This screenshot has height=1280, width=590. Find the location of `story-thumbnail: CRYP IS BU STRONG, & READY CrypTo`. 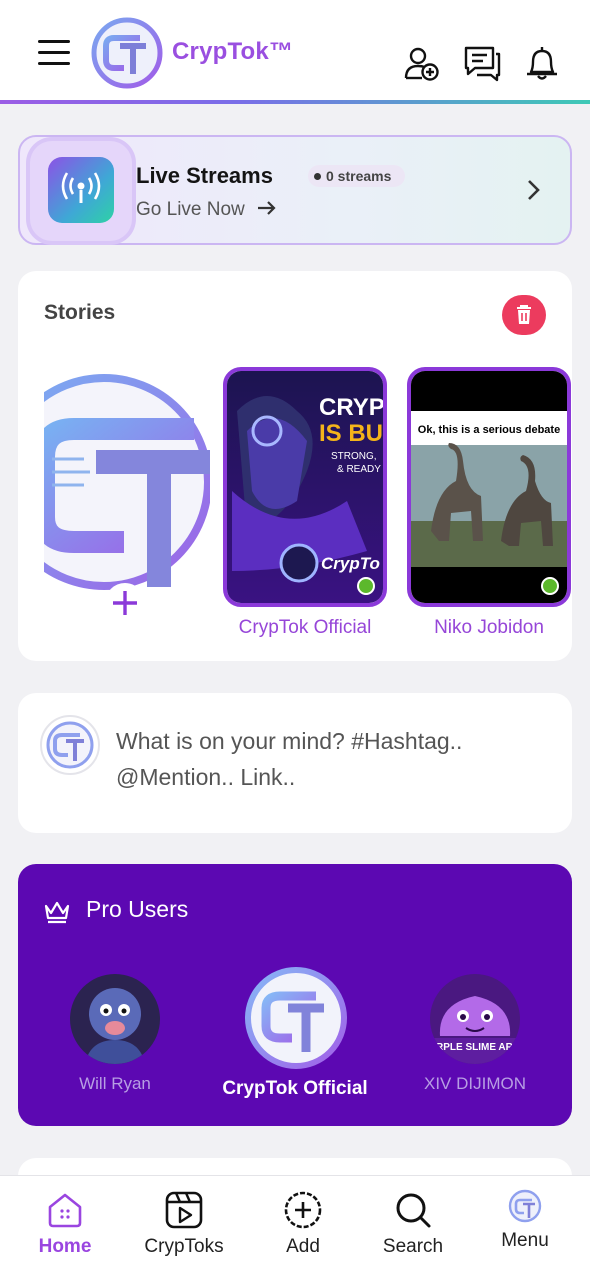

story-thumbnail: CRYP IS BU STRONG, & READY CrypTo is located at coordinates (305, 487).